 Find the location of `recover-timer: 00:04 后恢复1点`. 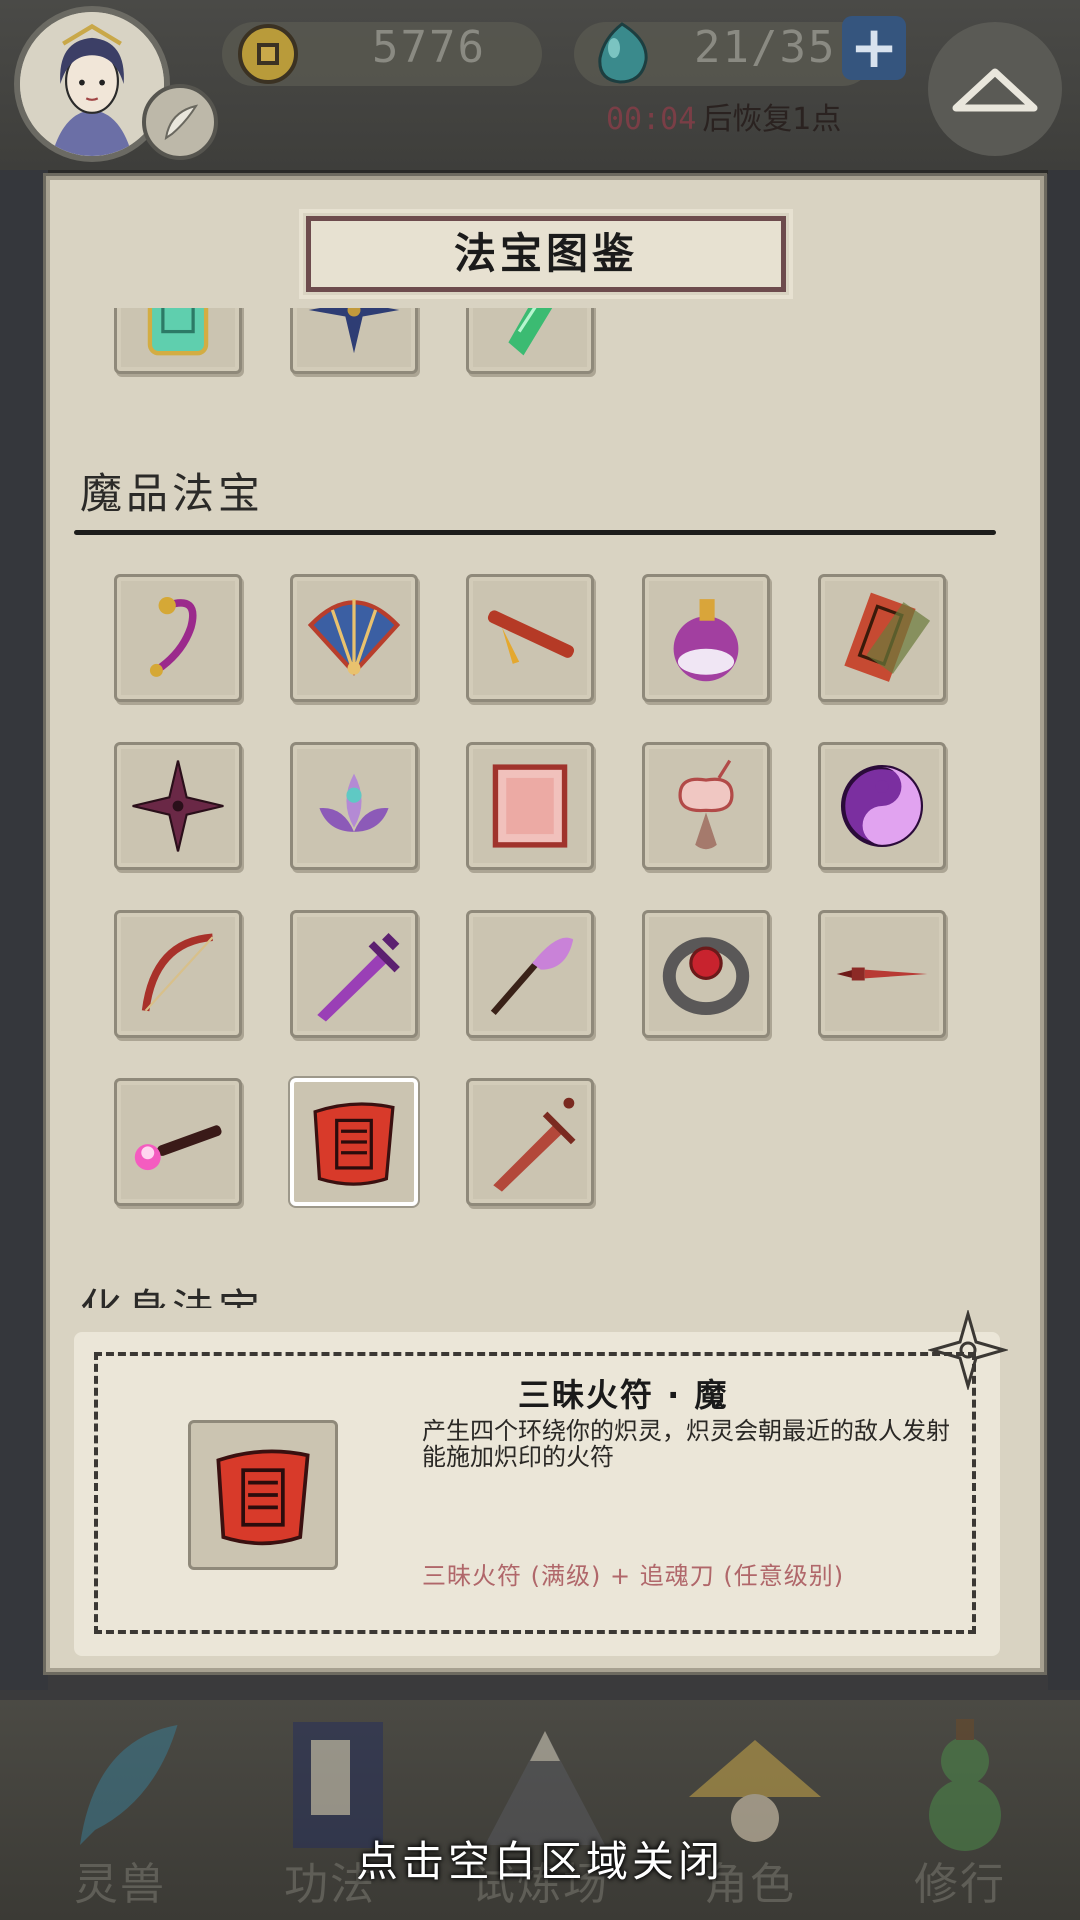

recover-timer: 00:04 后恢复1点 is located at coordinates (723, 116).